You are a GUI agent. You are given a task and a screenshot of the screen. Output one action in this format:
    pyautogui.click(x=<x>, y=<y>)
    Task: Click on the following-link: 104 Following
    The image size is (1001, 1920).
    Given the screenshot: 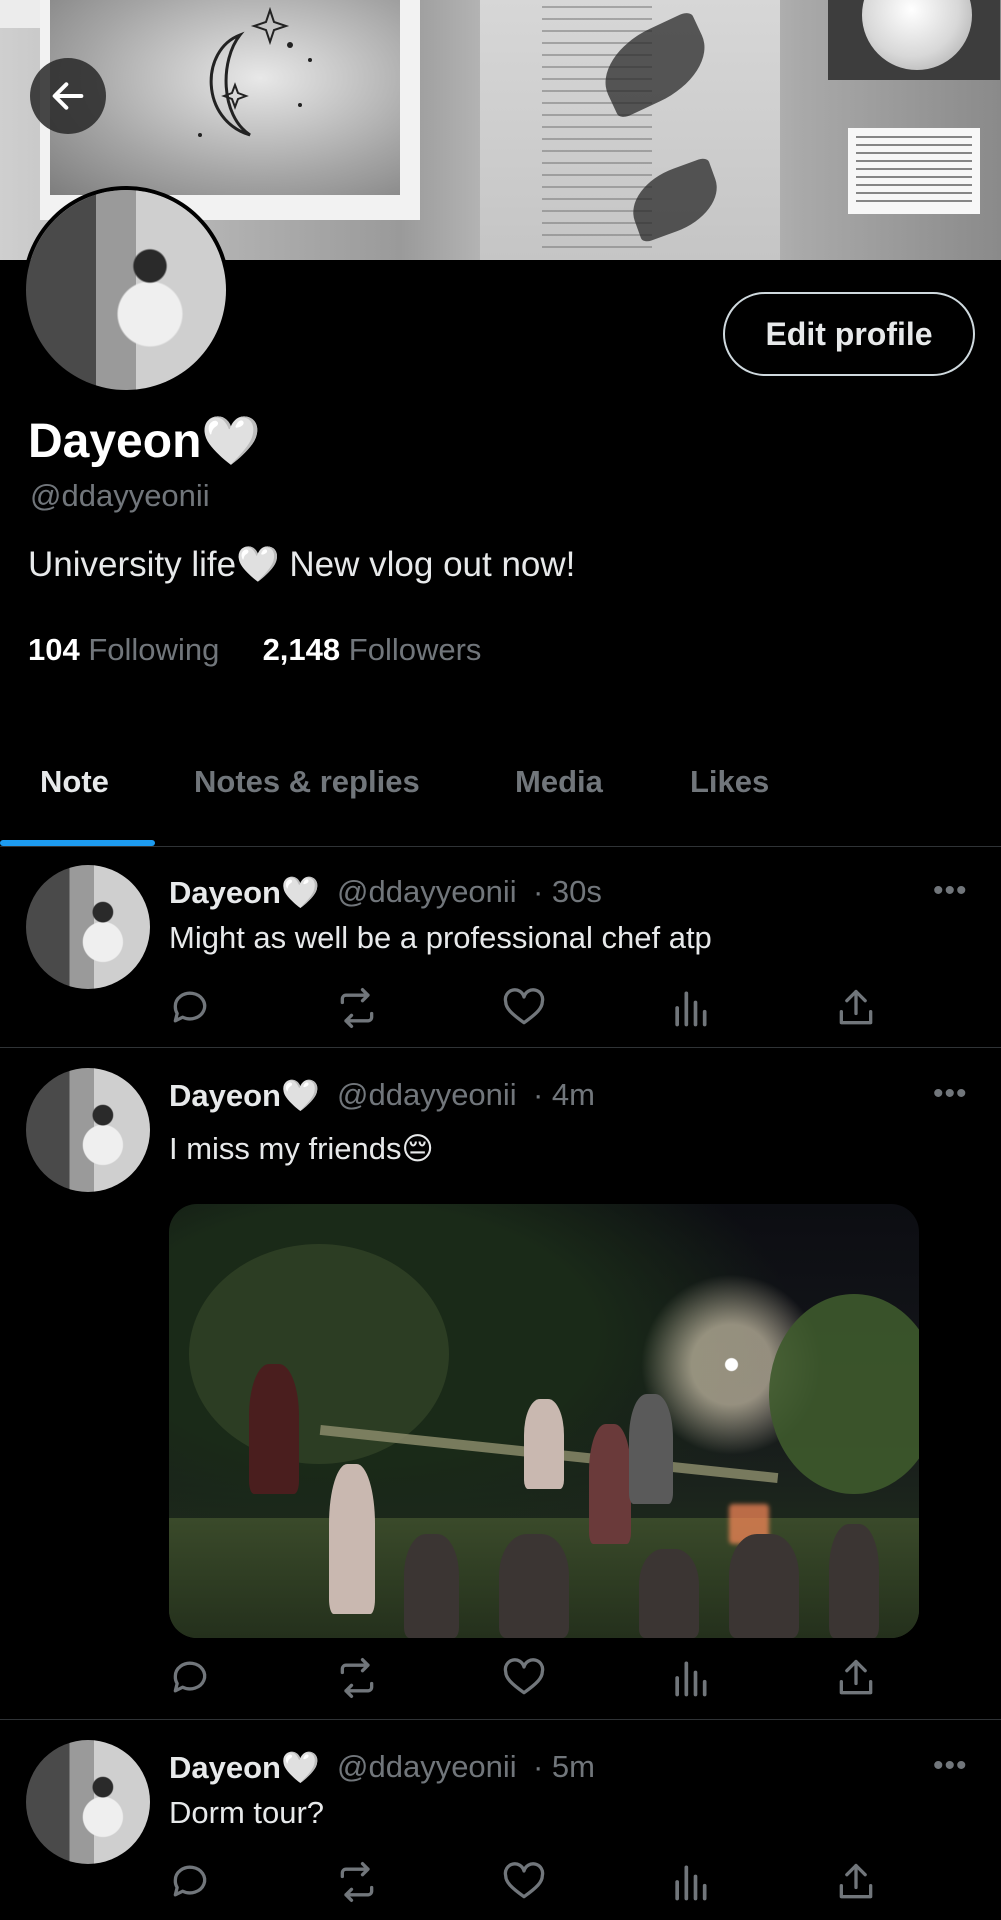 What is the action you would take?
    pyautogui.click(x=128, y=649)
    